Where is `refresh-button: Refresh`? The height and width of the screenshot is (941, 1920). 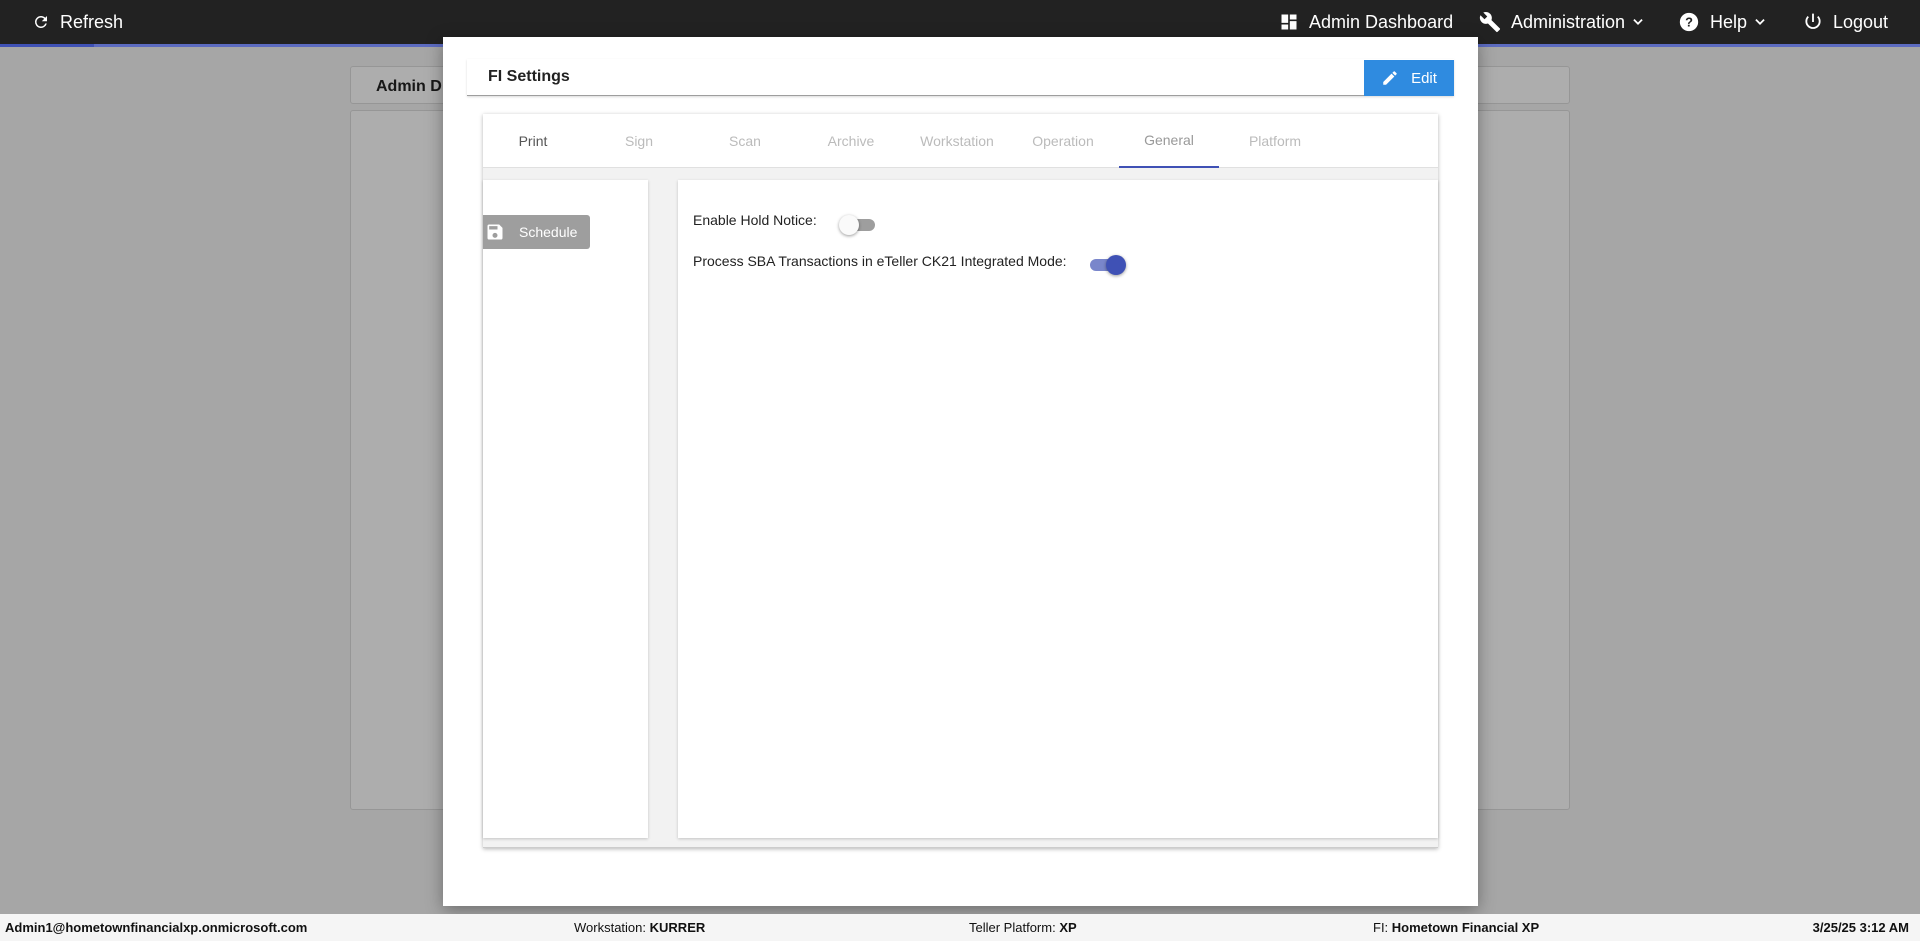 refresh-button: Refresh is located at coordinates (77, 22).